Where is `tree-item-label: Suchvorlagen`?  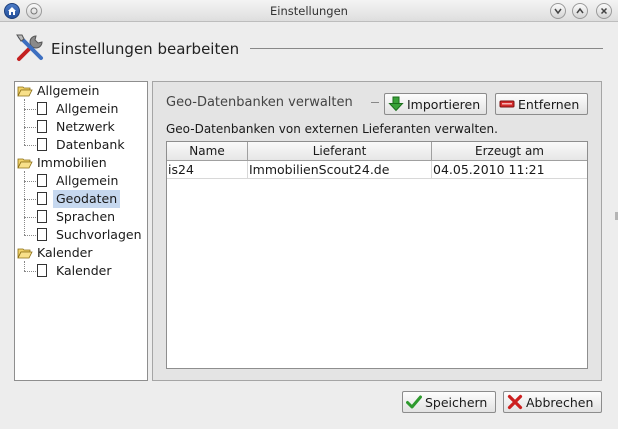
tree-item-label: Suchvorlagen is located at coordinates (99, 234).